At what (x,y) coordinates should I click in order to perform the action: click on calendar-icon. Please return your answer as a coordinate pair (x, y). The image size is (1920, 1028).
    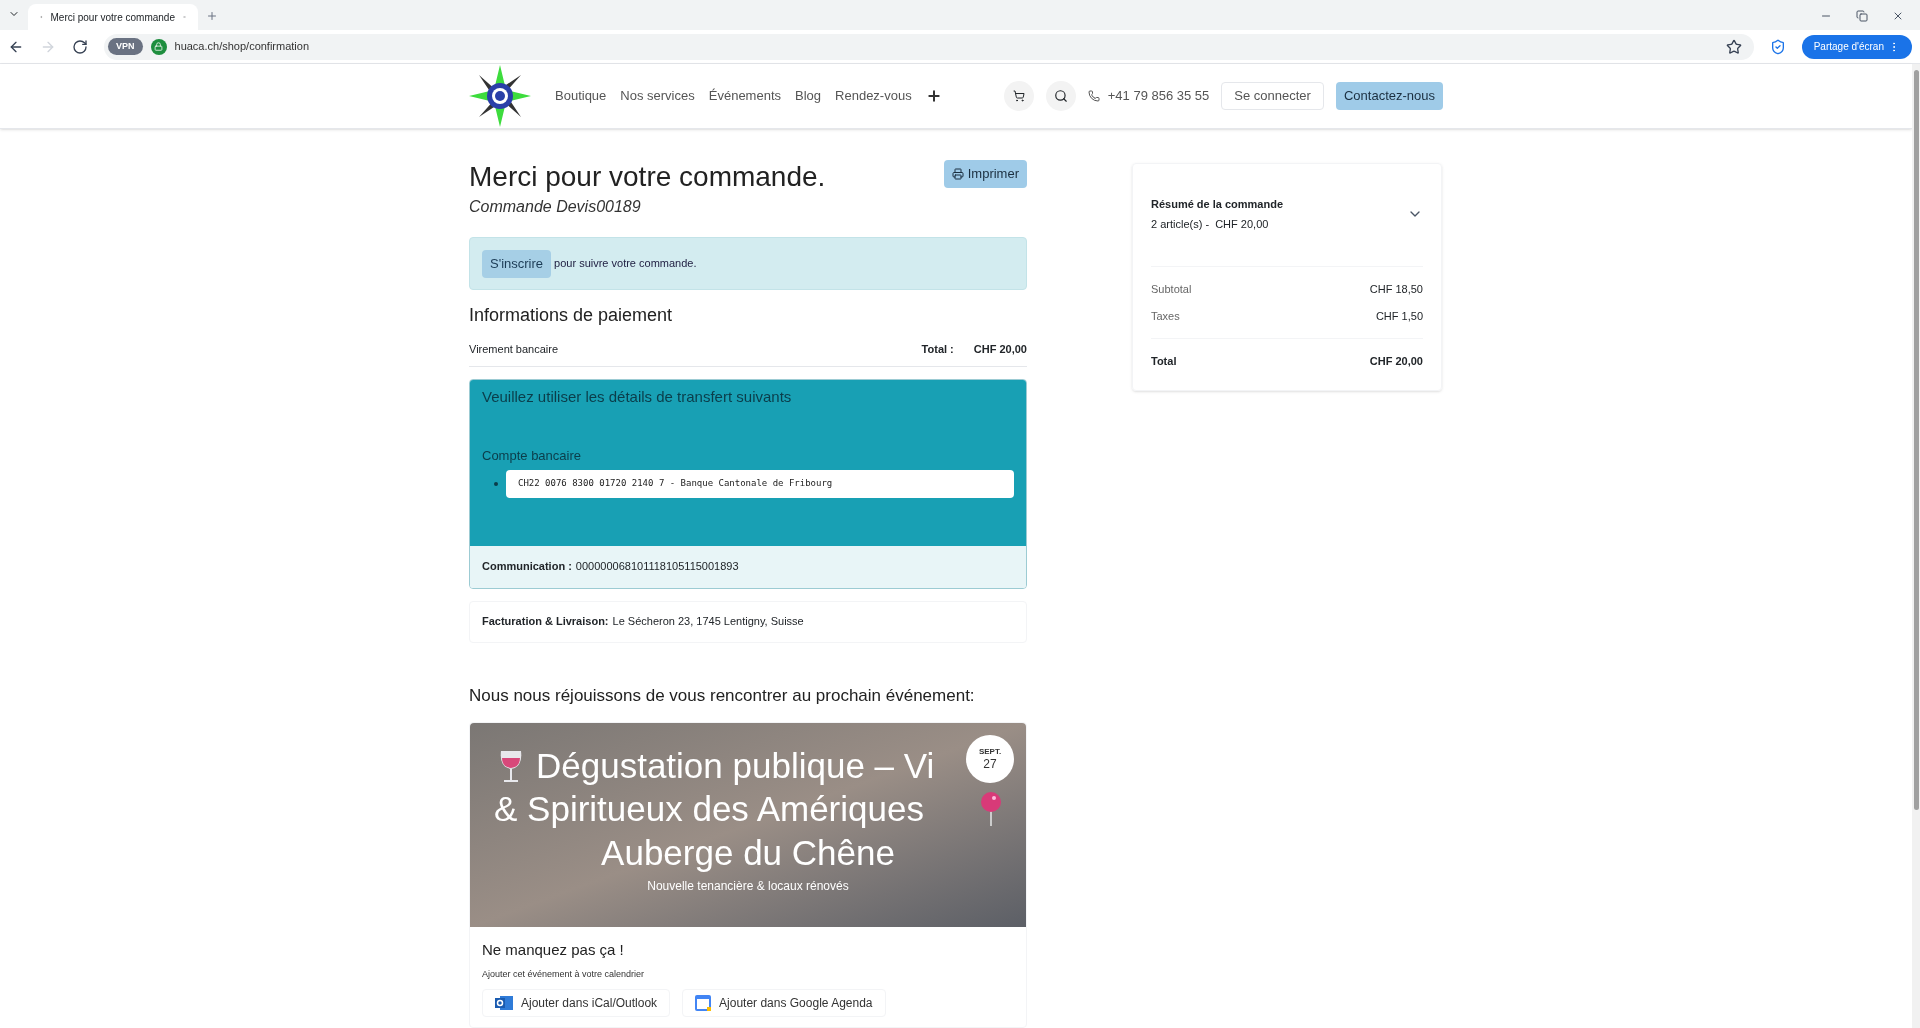
    Looking at the image, I should click on (703, 1003).